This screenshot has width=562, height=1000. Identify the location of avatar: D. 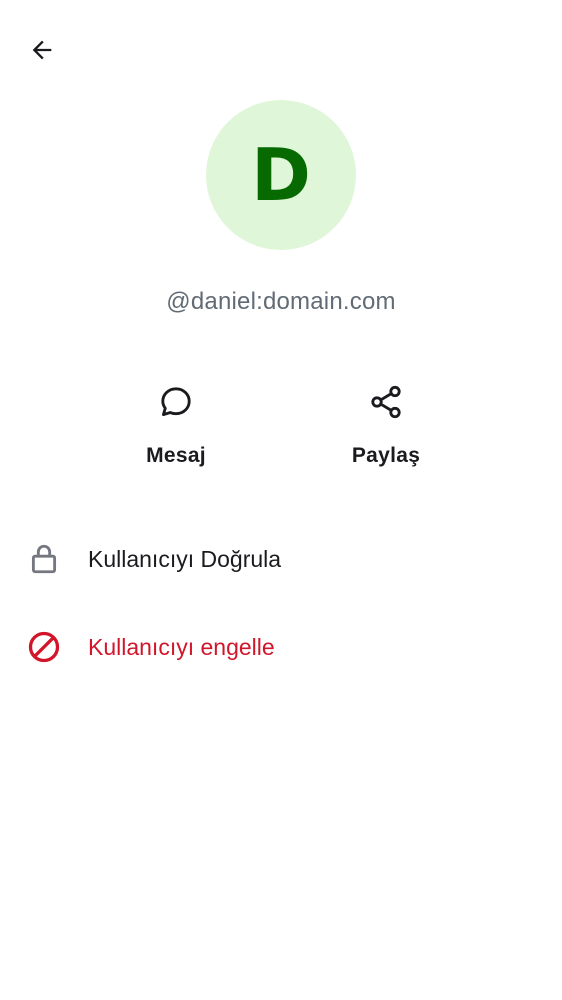
(281, 175).